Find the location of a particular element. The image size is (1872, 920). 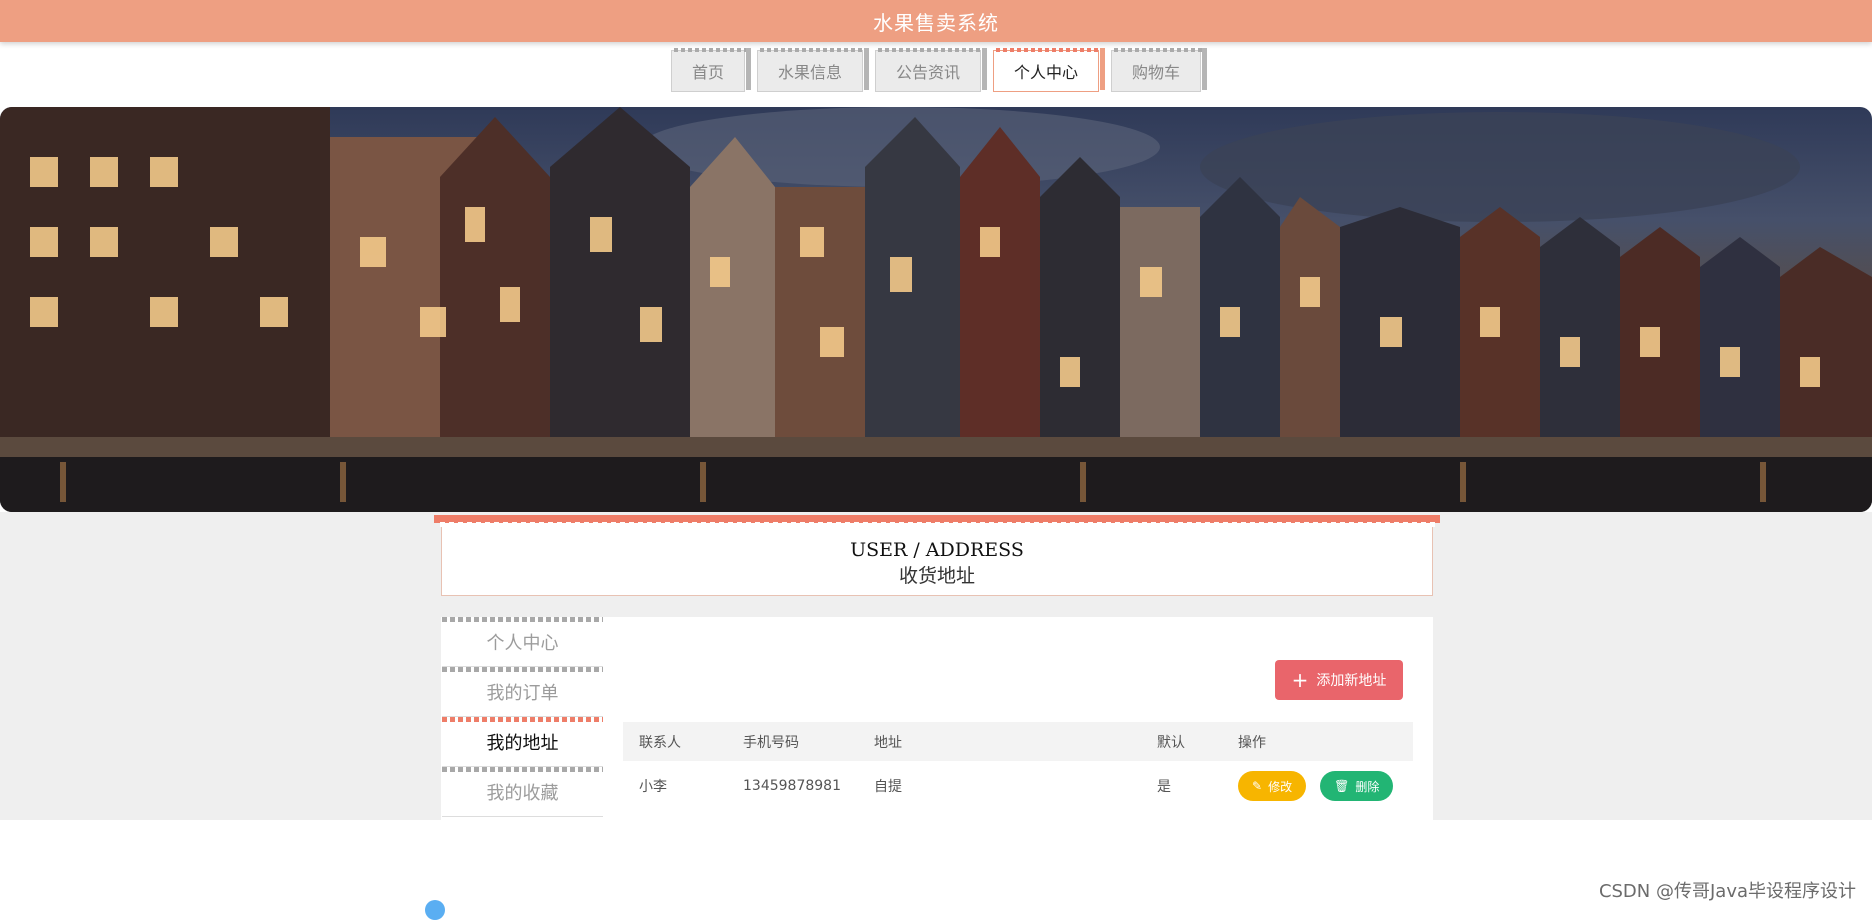

sidebar-item-label: 我的收藏 is located at coordinates (522, 793).